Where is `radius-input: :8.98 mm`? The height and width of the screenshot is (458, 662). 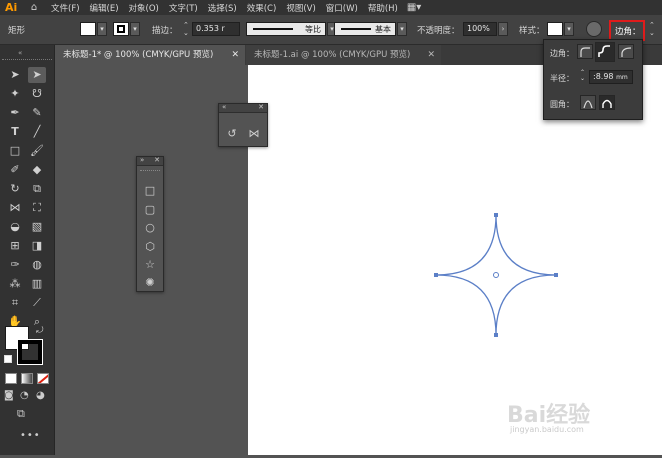 radius-input: :8.98 mm is located at coordinates (611, 77).